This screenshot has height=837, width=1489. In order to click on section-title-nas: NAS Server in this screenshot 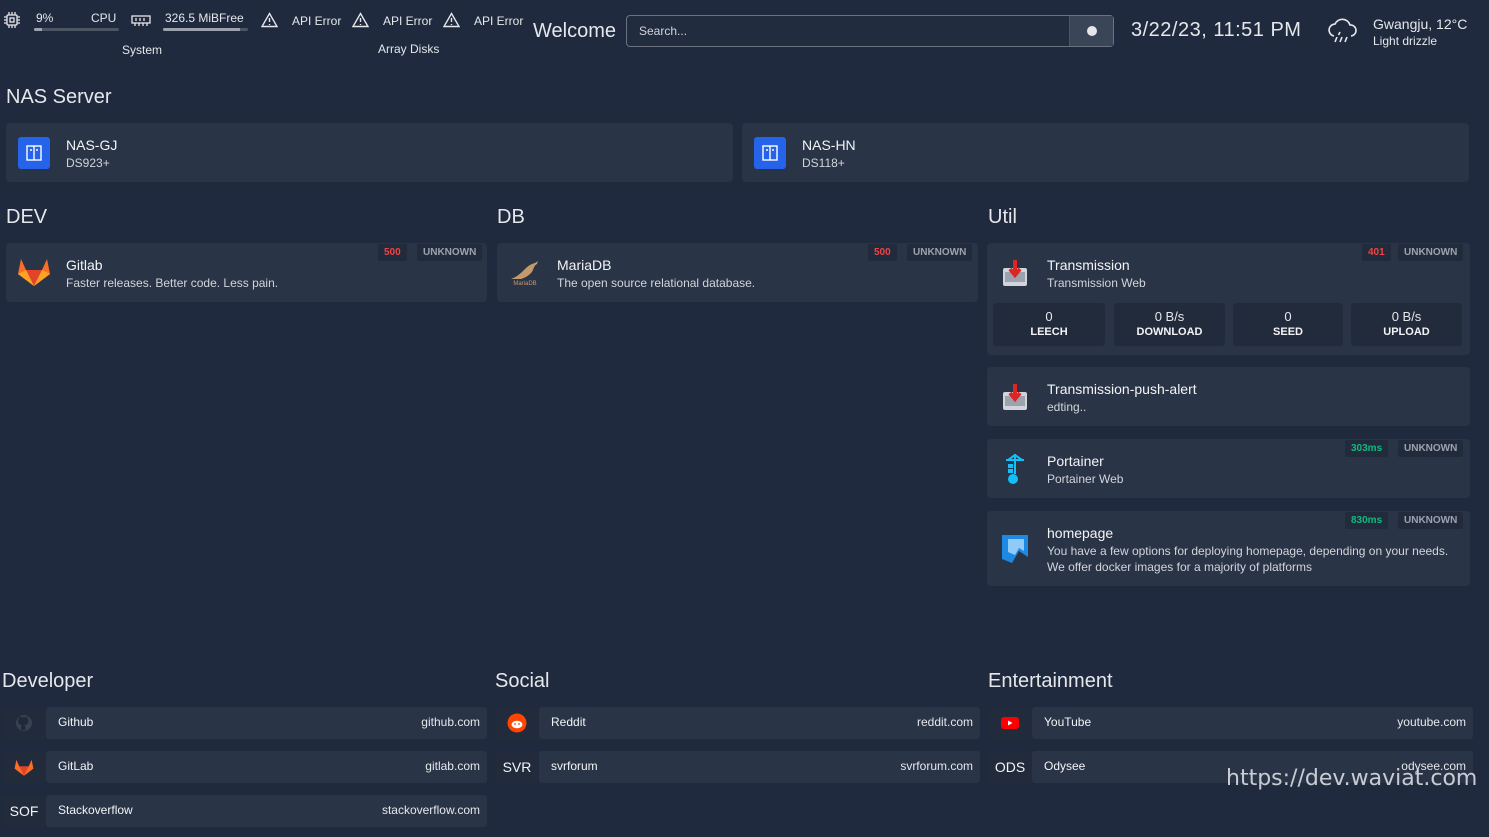, I will do `click(59, 97)`.